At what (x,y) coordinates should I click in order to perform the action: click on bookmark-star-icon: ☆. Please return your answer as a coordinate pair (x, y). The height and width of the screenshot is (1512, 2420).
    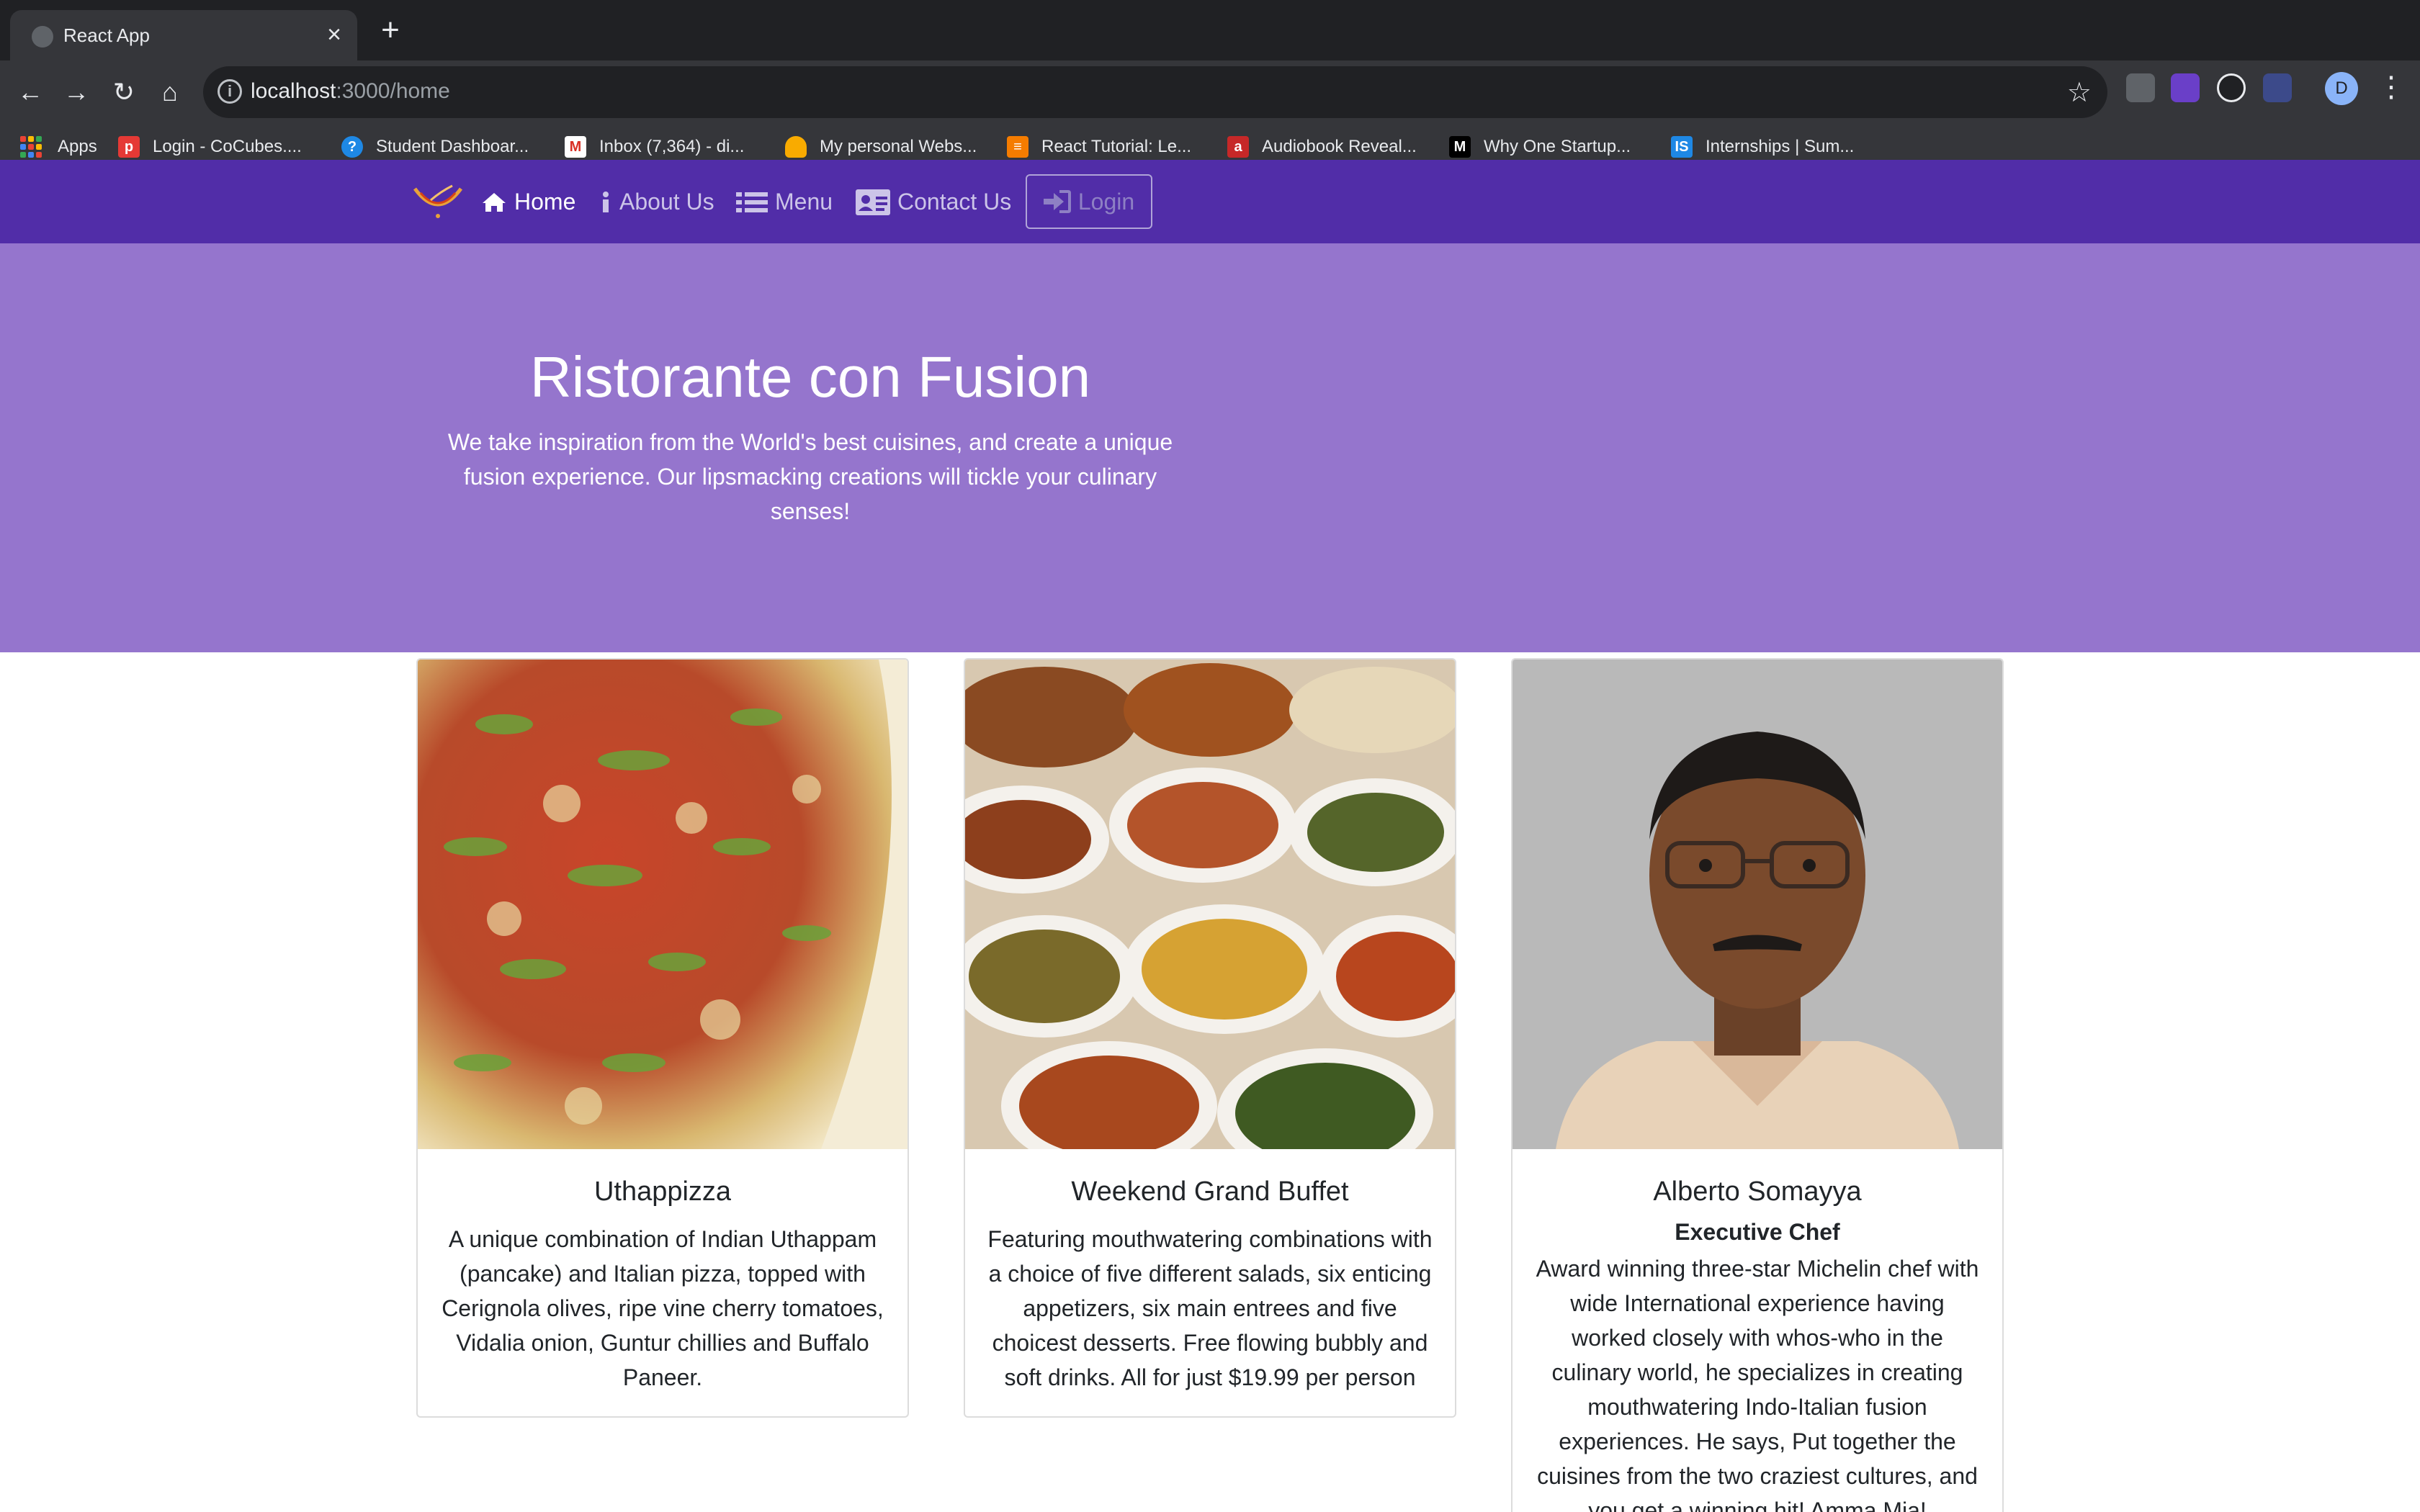
    Looking at the image, I should click on (2079, 92).